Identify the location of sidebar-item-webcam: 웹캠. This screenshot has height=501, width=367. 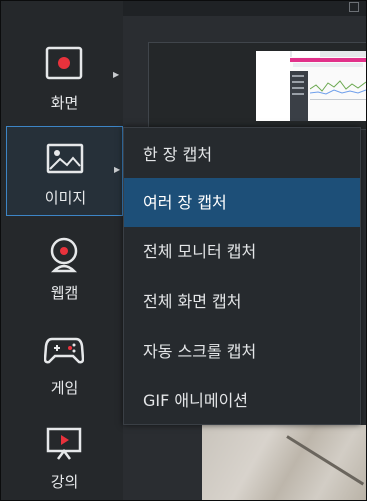
(64, 267).